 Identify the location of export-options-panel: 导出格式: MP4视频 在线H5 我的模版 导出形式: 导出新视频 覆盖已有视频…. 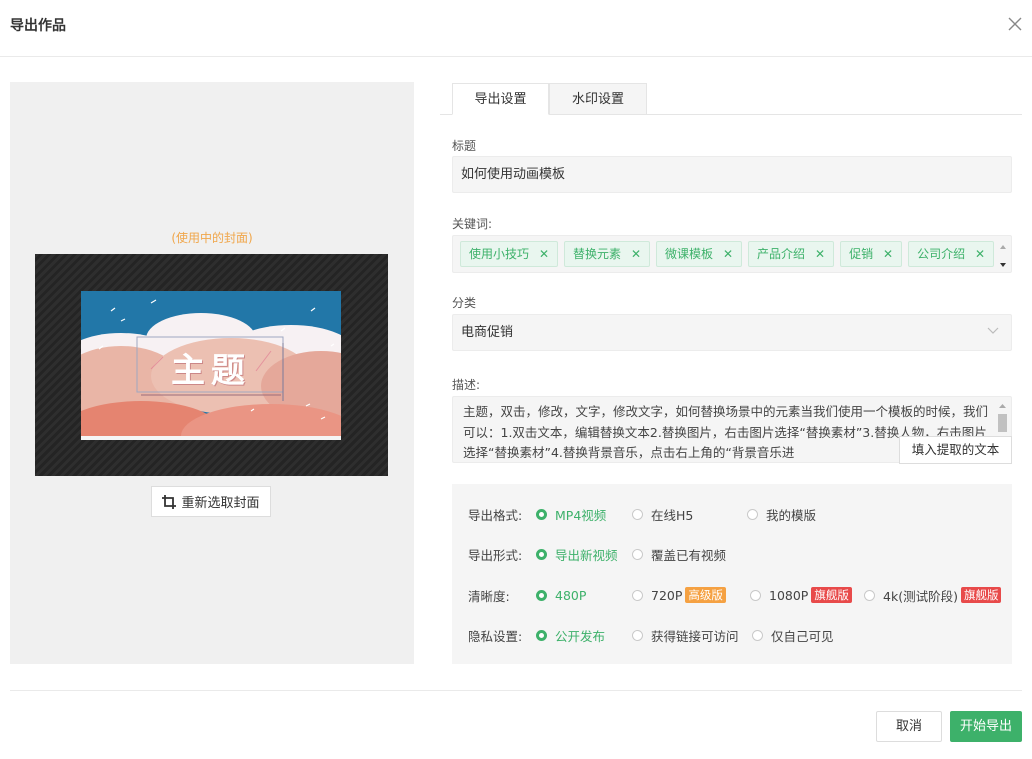
(732, 574).